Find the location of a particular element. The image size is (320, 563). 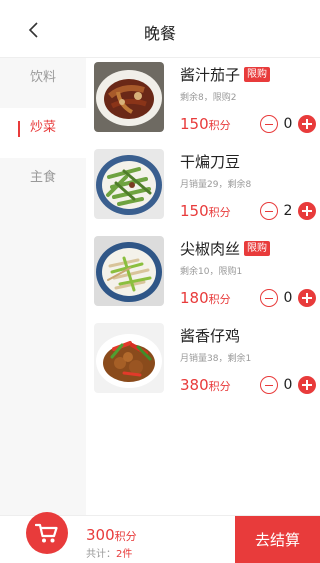

quantity-stepper: 2 is located at coordinates (288, 211).